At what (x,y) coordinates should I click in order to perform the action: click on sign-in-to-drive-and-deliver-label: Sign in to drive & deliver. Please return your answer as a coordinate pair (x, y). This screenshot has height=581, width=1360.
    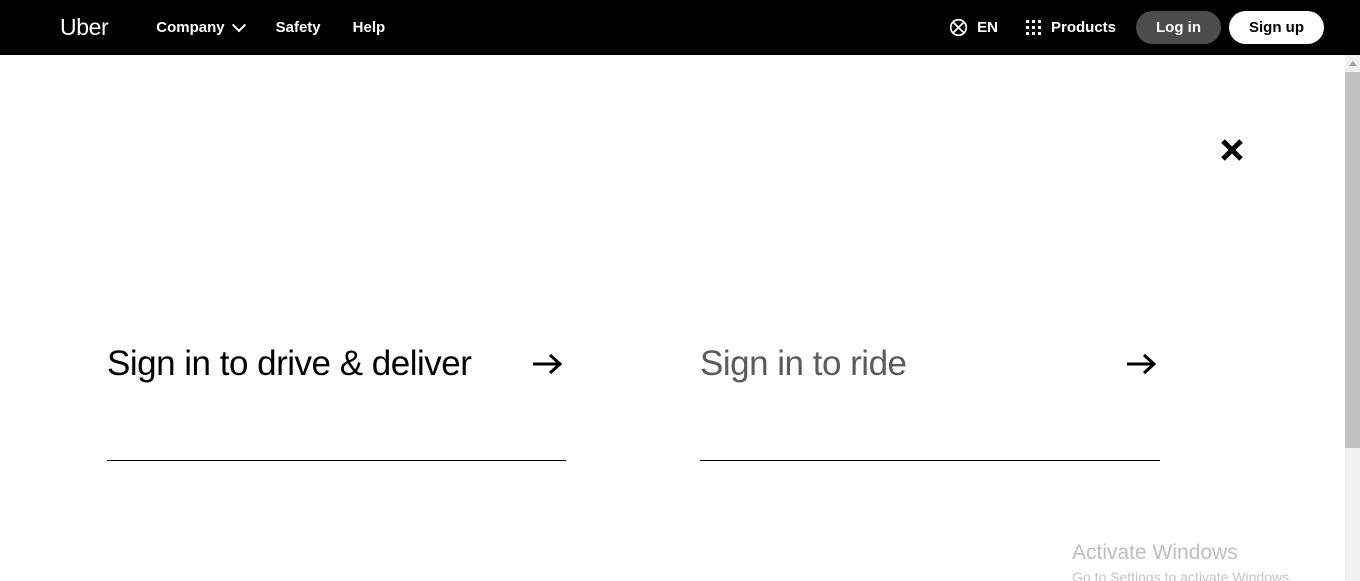
    Looking at the image, I should click on (289, 363).